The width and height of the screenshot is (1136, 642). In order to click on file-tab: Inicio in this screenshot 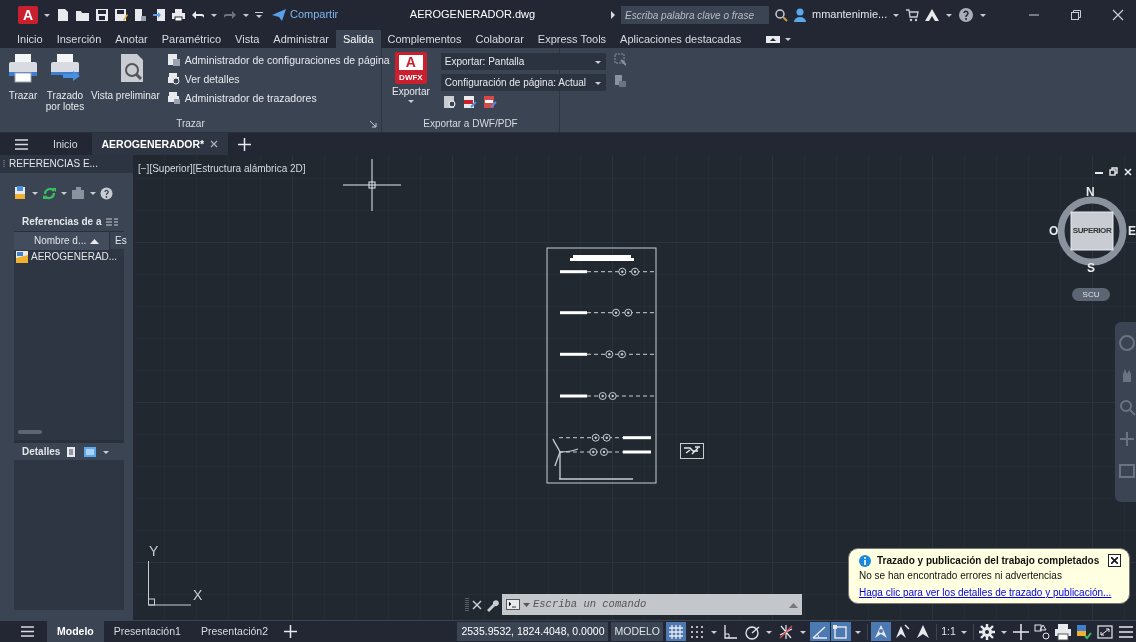, I will do `click(65, 144)`.